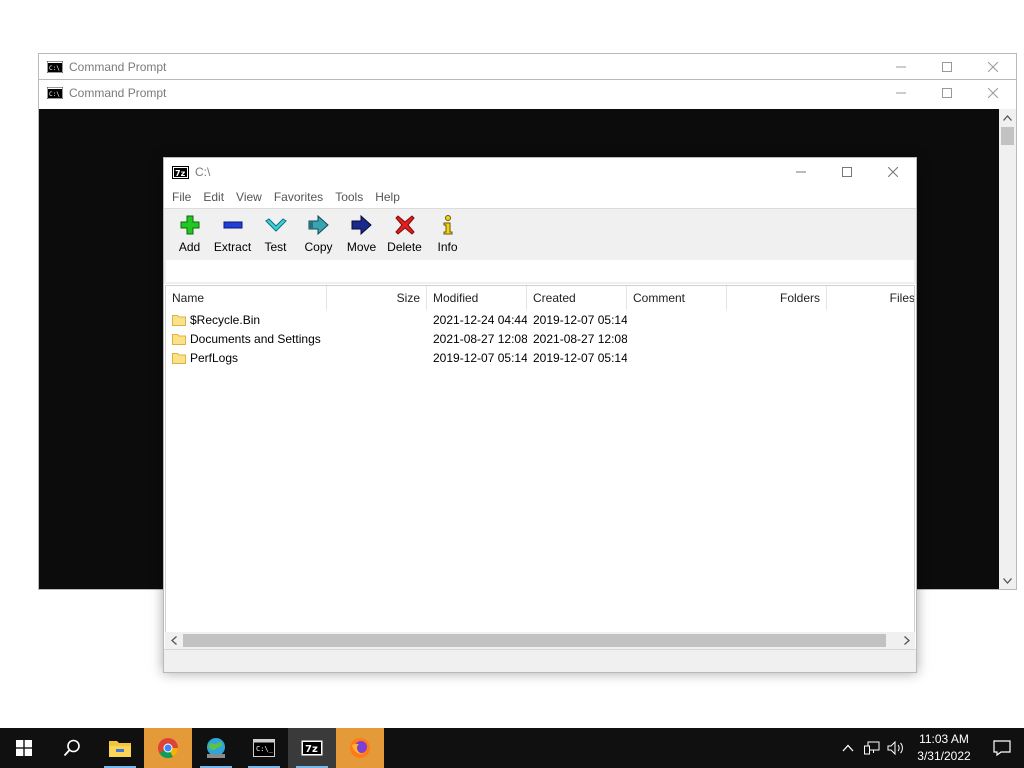  Describe the element at coordinates (214, 357) in the screenshot. I see `file-name: PerfLogs` at that location.